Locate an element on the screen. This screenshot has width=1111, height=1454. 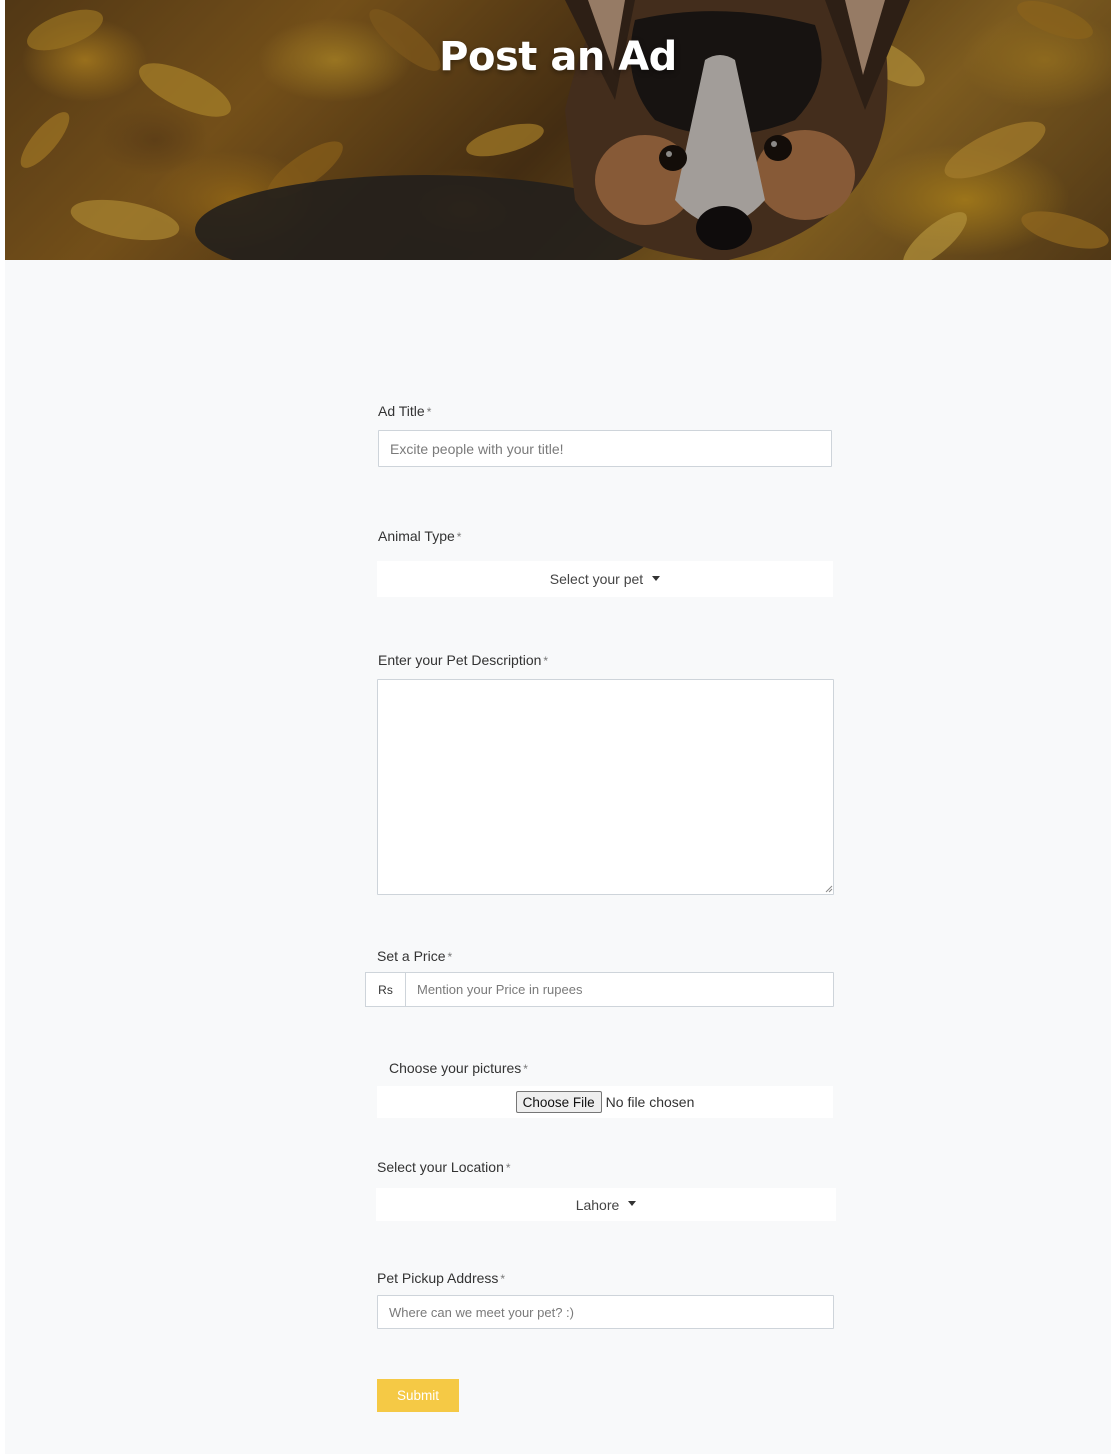
pictures-label-text: Choose your pictures is located at coordinates (455, 1068).